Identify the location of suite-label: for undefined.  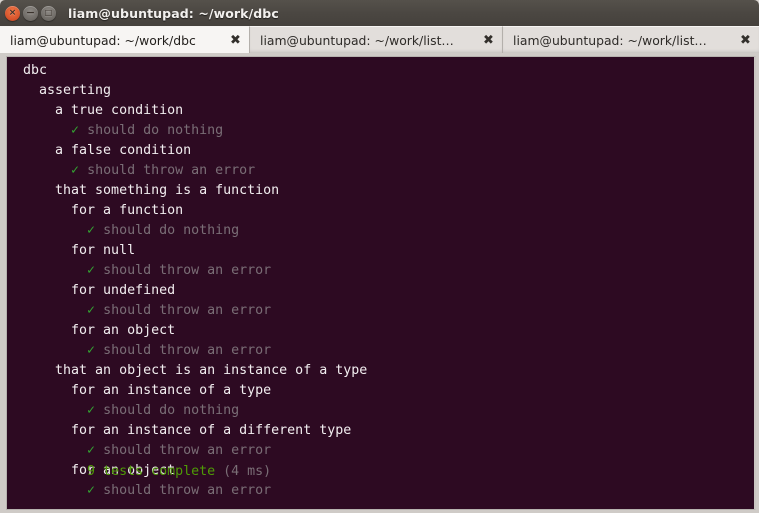
(99, 290).